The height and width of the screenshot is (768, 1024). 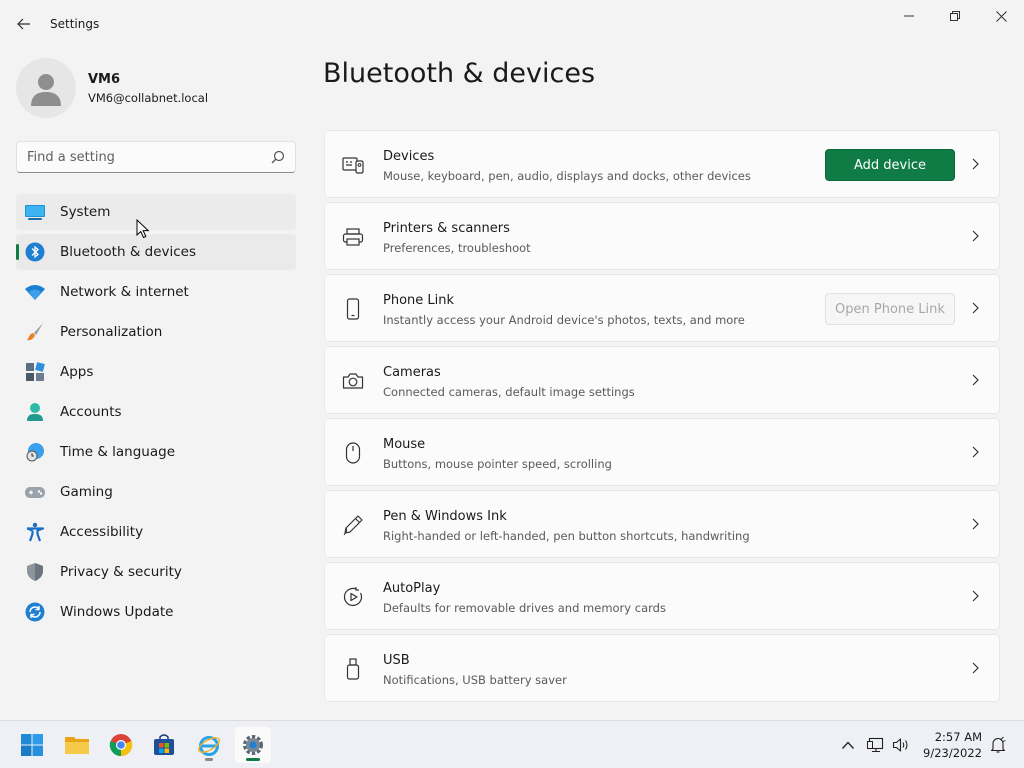 I want to click on apps-icon, so click(x=35, y=372).